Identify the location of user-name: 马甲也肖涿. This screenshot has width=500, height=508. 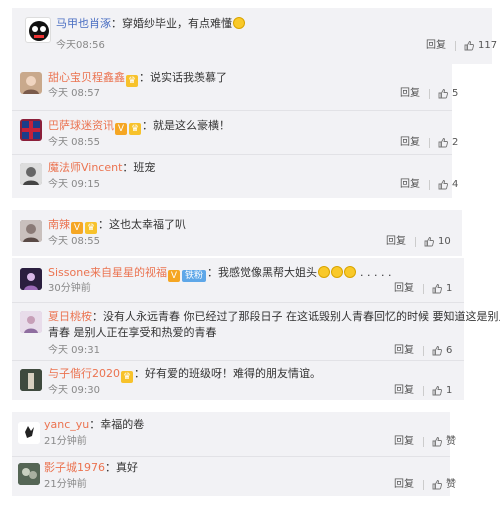
(83, 23).